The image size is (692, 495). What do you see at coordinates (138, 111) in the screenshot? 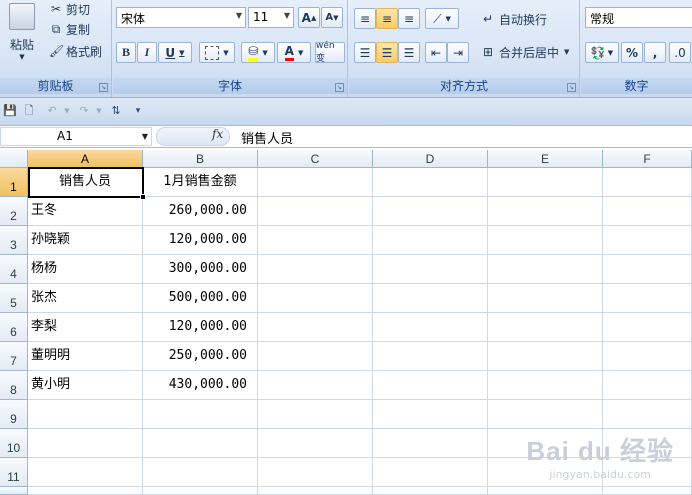
I see `customize-toolbar-icon: ▾` at bounding box center [138, 111].